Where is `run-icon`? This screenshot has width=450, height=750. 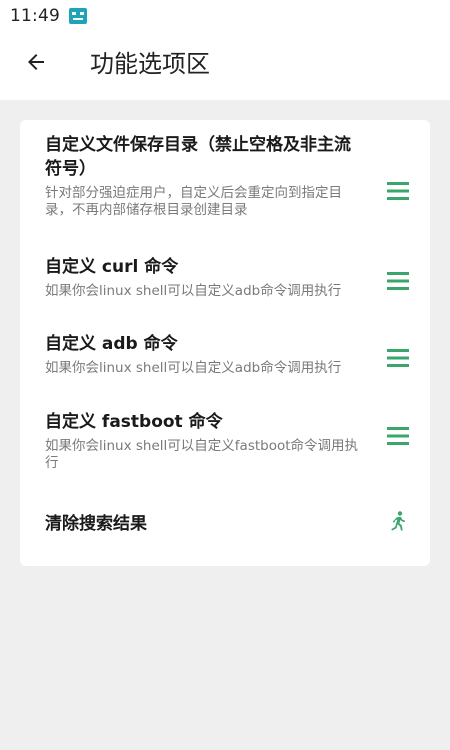
run-icon is located at coordinates (398, 522).